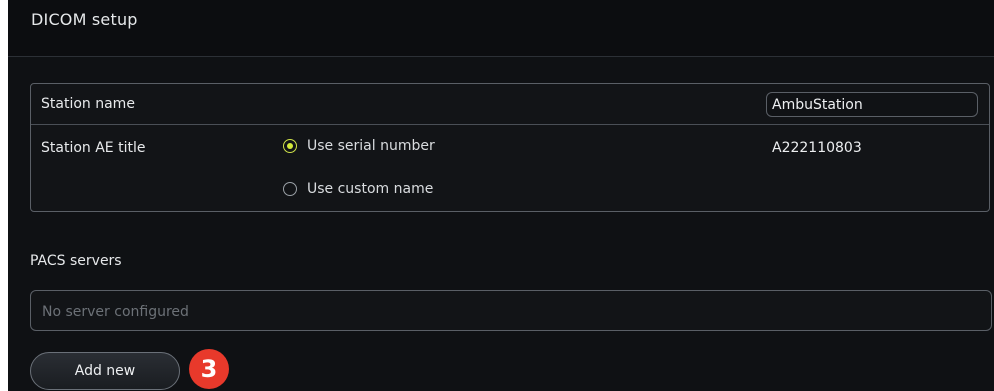 Image resolution: width=994 pixels, height=391 pixels. I want to click on station-name-input, so click(872, 104).